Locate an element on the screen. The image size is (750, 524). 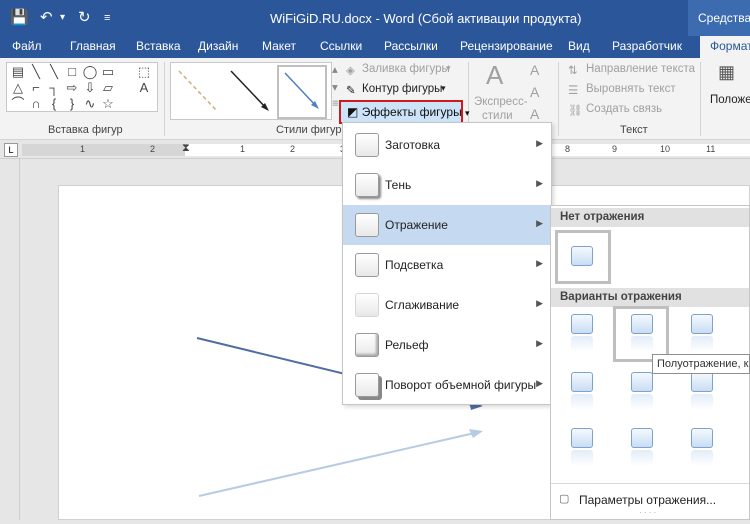
arc-shape-icon: ⌒ is located at coordinates (18, 104).